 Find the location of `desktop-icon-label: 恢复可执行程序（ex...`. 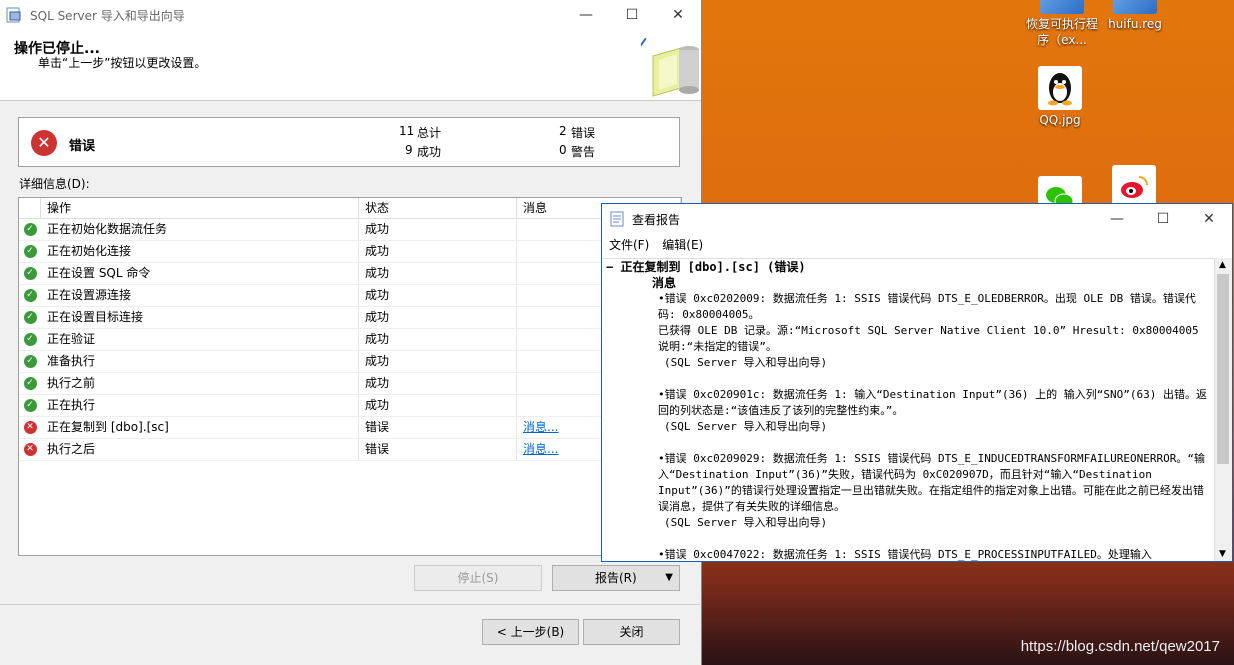

desktop-icon-label: 恢复可执行程序（ex... is located at coordinates (1061, 32).